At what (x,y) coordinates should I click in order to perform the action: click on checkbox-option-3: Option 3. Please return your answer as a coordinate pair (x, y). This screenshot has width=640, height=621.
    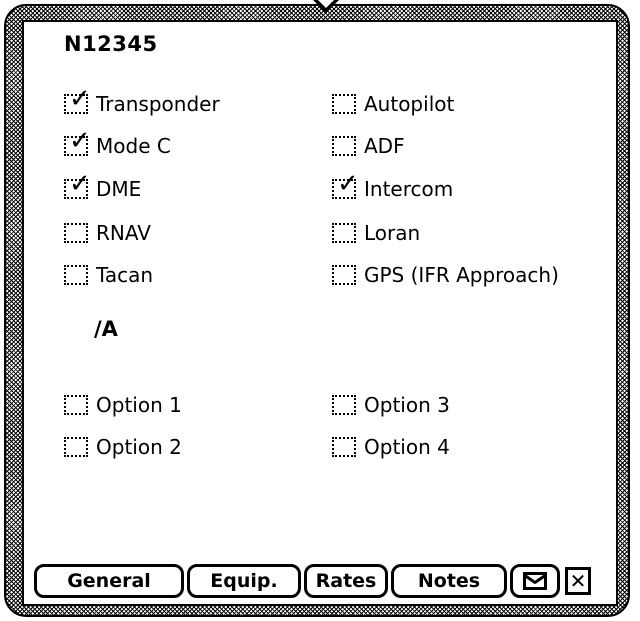
    Looking at the image, I should click on (391, 405).